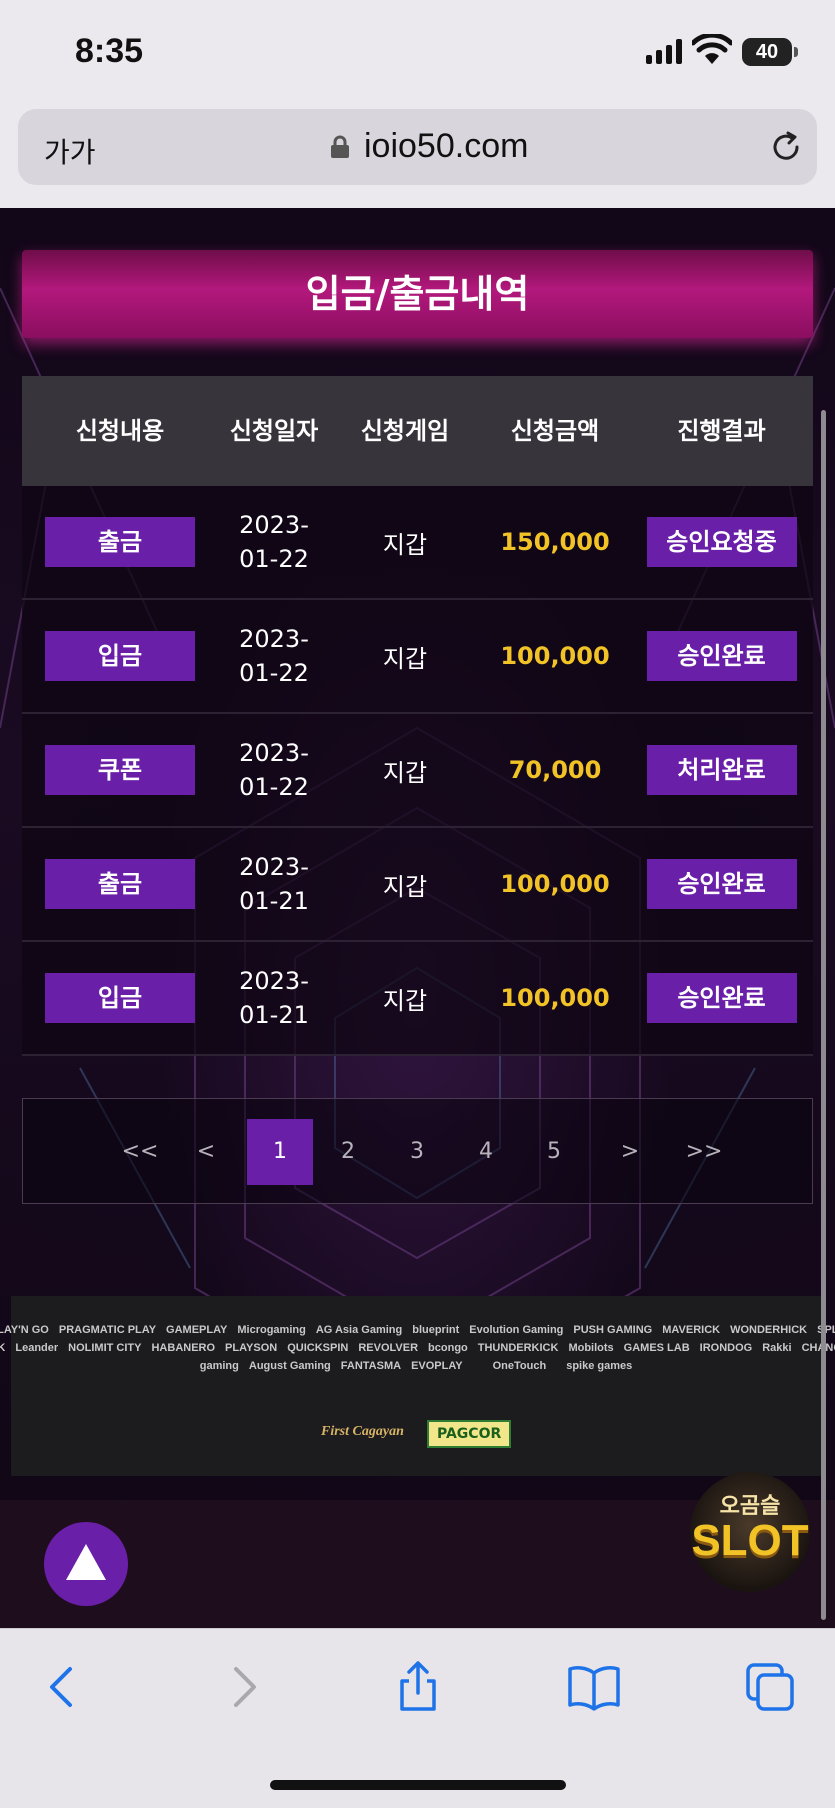 This screenshot has height=1808, width=835. Describe the element at coordinates (348, 1152) in the screenshot. I see `page-button-2: 2` at that location.